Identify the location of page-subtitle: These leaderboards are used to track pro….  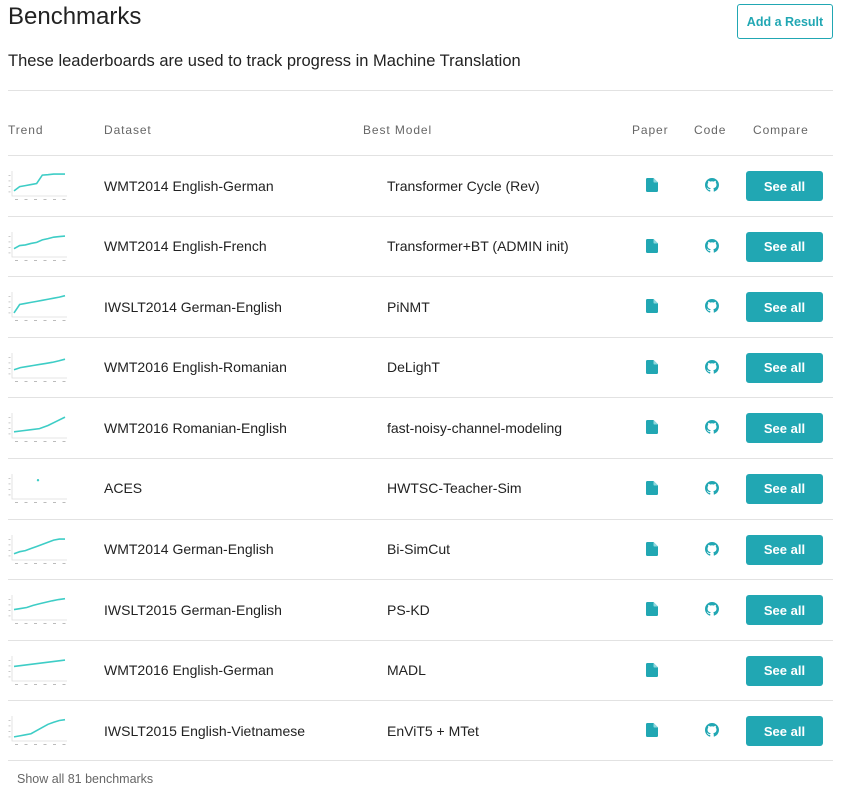
(264, 61).